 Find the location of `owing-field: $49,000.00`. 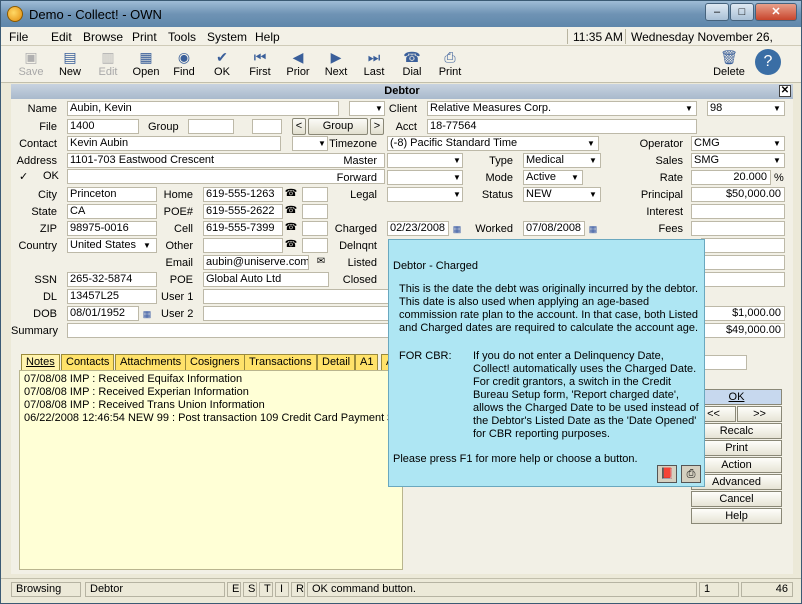

owing-field: $49,000.00 is located at coordinates (743, 330).